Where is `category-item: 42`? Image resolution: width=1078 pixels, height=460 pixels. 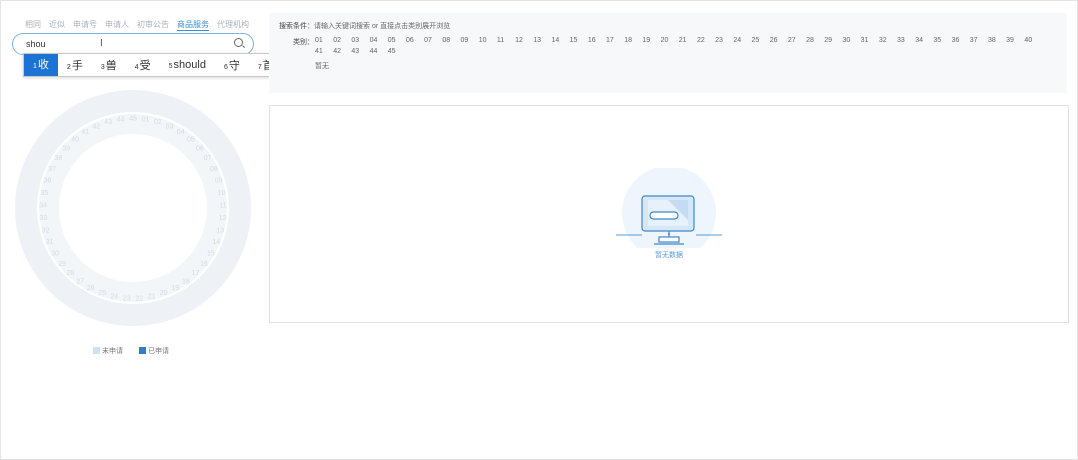
category-item: 42 is located at coordinates (342, 51).